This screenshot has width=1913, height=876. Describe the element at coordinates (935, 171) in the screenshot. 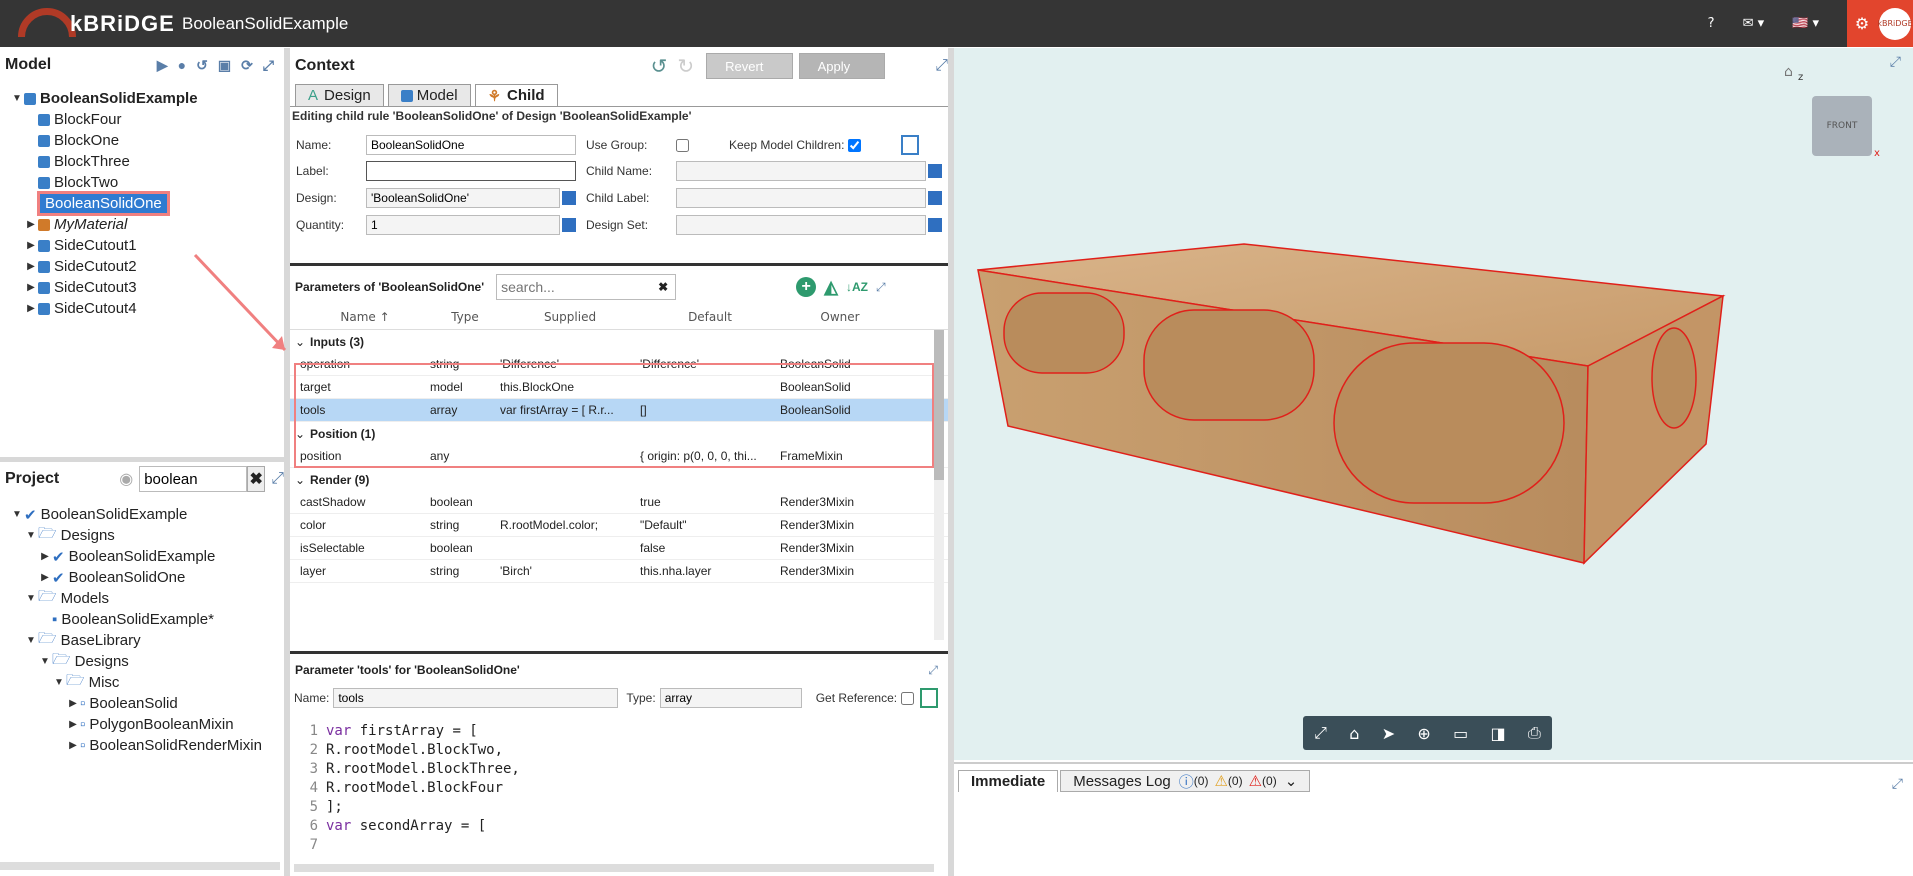

I see `edit-child-name-icon` at that location.